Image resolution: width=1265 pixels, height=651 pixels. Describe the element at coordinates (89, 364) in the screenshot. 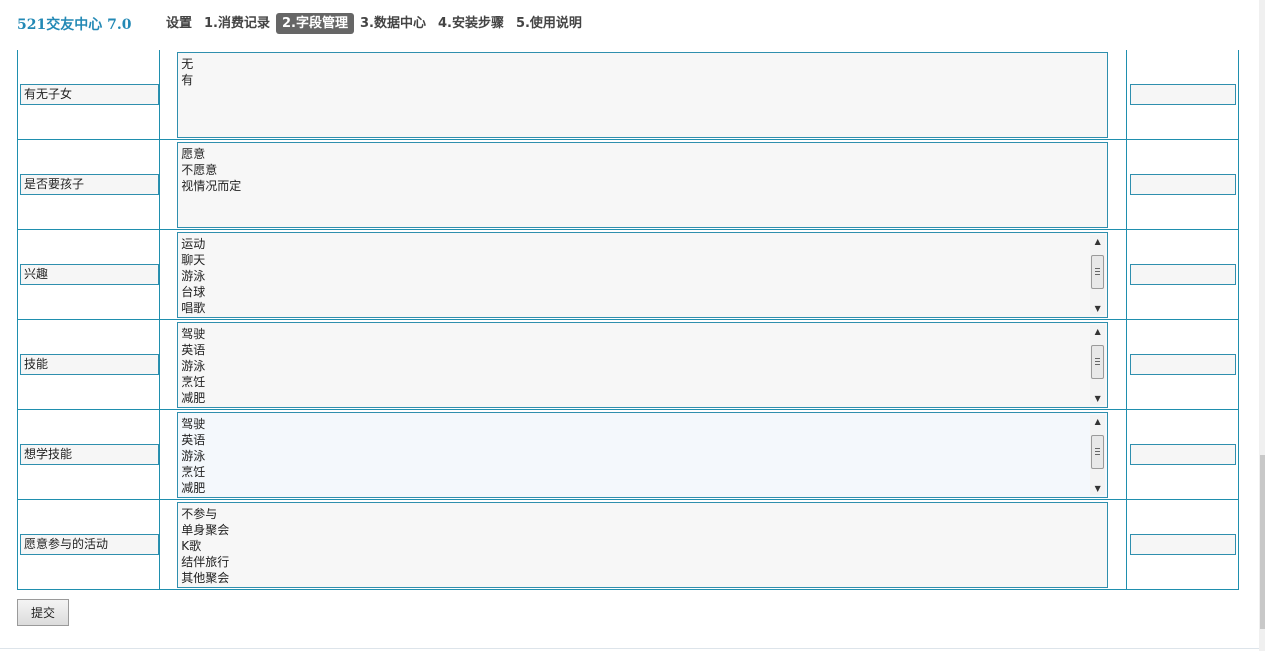

I see `field-name-input: 技能` at that location.